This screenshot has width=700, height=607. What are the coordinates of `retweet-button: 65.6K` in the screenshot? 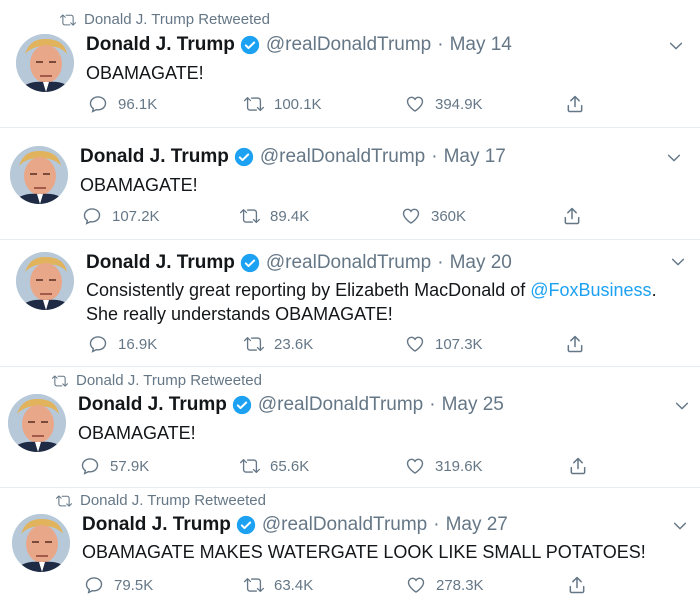 It's located at (274, 466).